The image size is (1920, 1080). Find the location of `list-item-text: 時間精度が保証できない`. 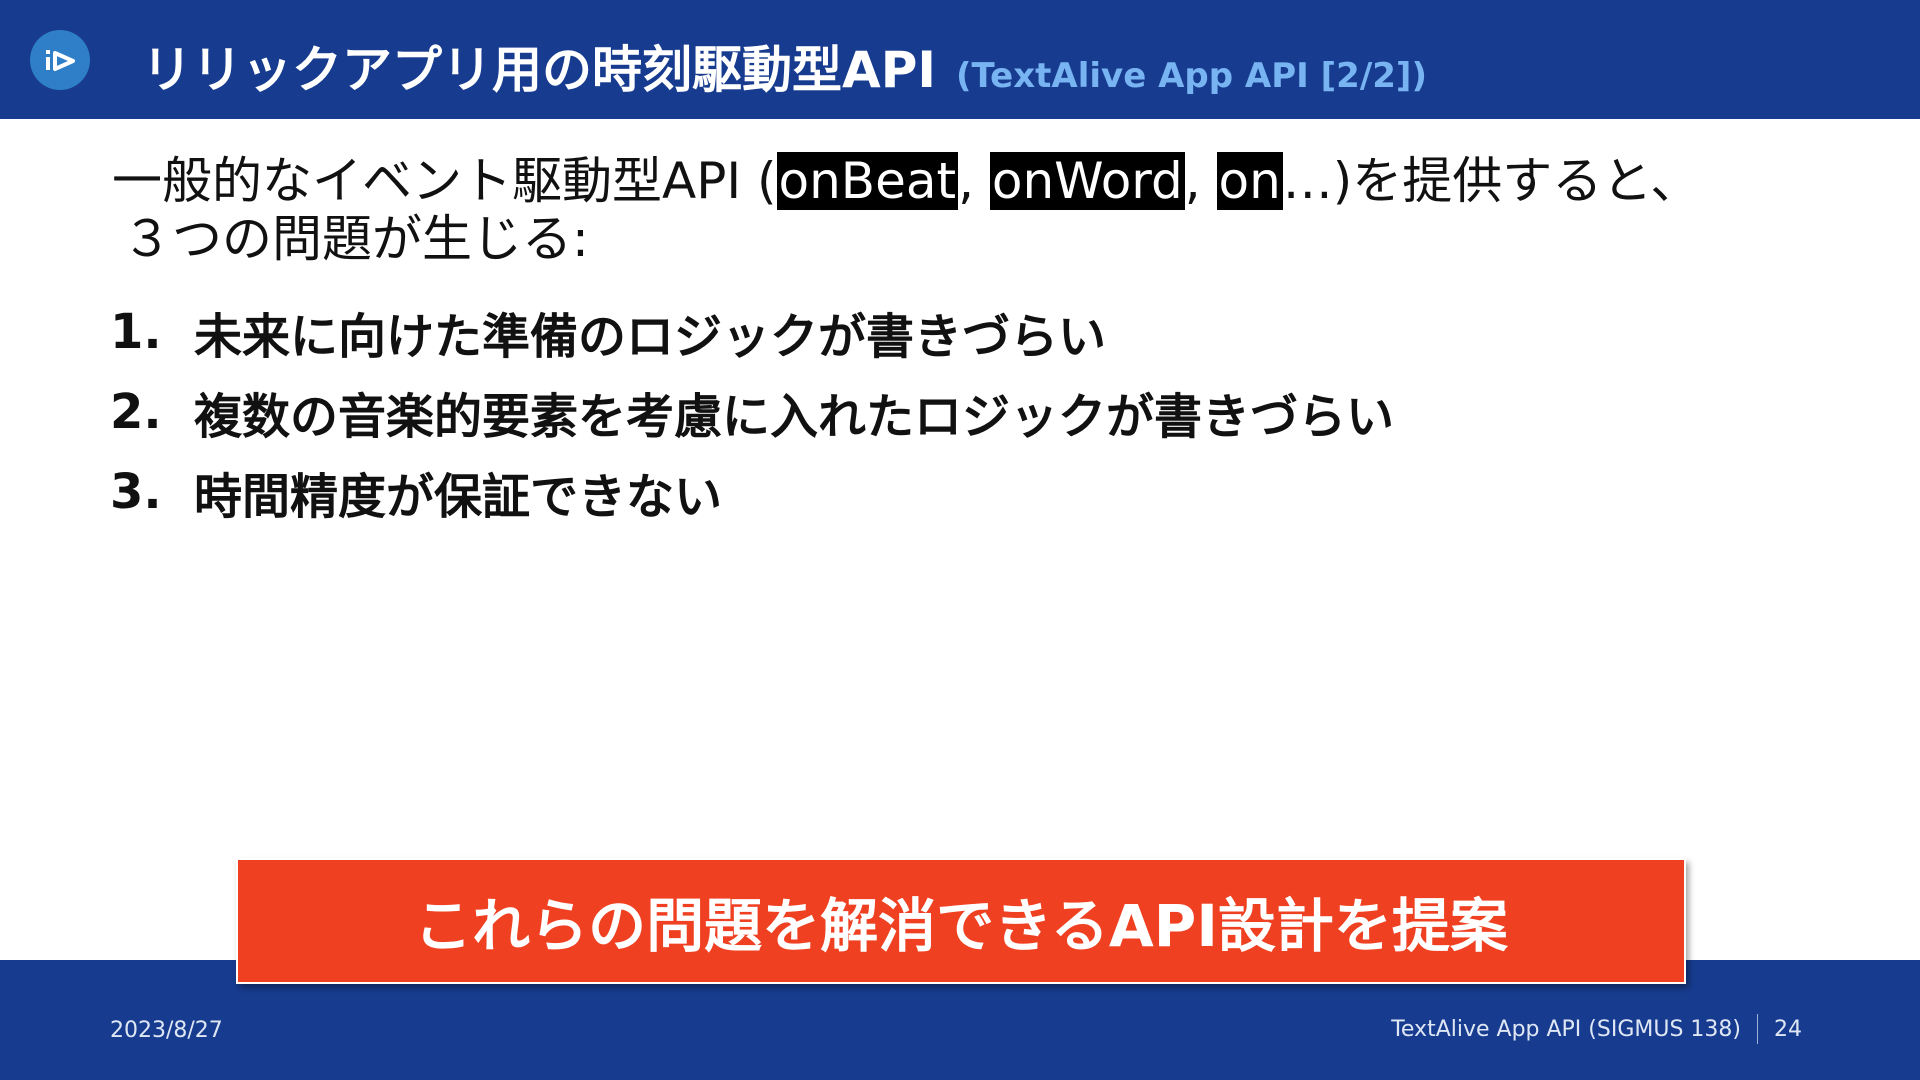

list-item-text: 時間精度が保証できない is located at coordinates (458, 497).